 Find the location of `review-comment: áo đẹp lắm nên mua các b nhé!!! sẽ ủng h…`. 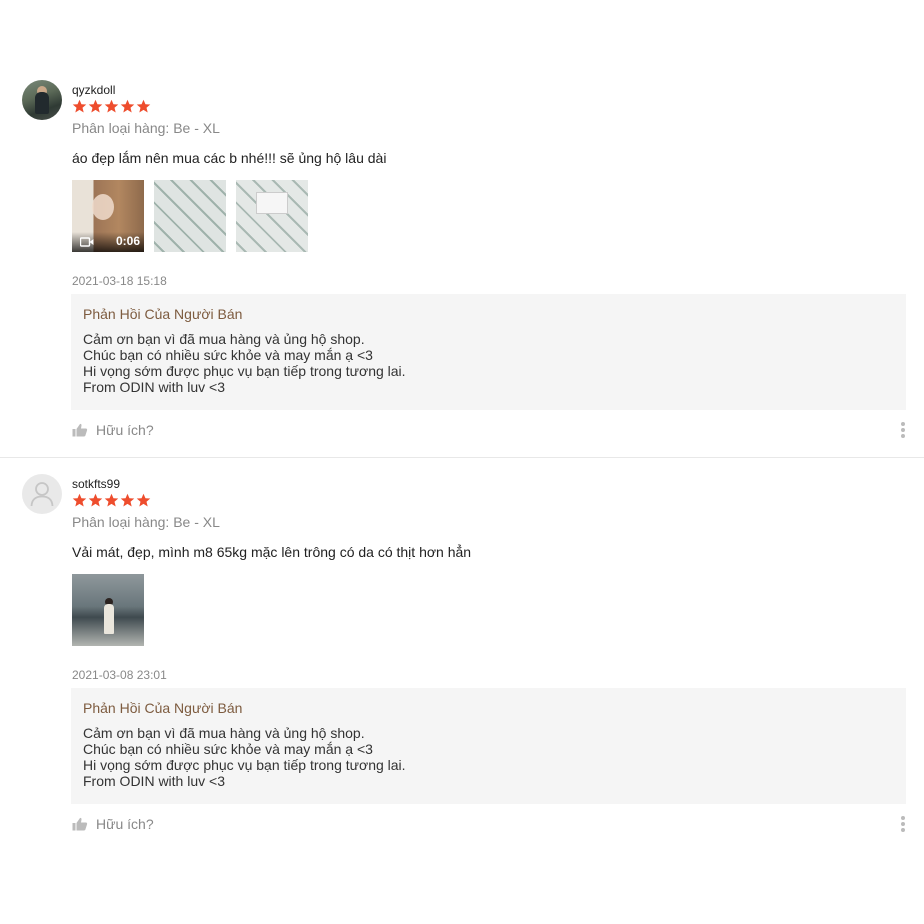

review-comment: áo đẹp lắm nên mua các b nhé!!! sẽ ủng h… is located at coordinates (229, 158).